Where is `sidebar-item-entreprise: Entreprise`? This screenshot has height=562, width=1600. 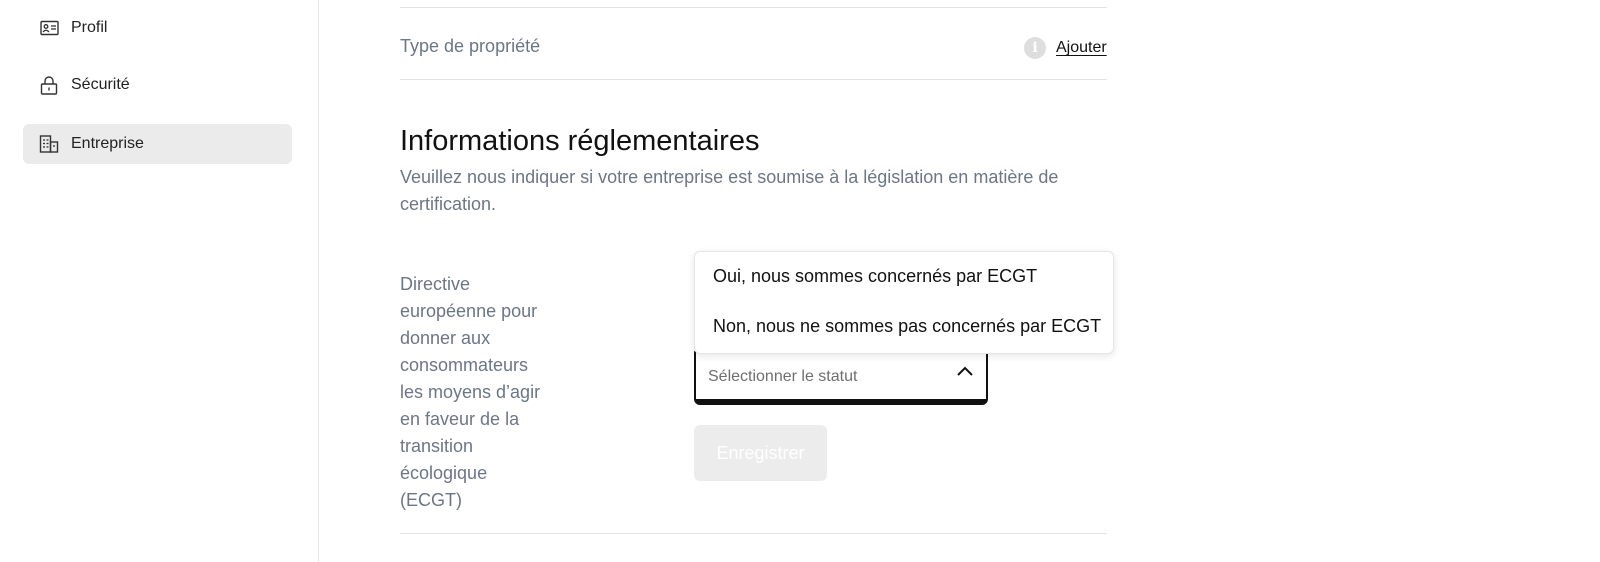
sidebar-item-entreprise: Entreprise is located at coordinates (157, 144).